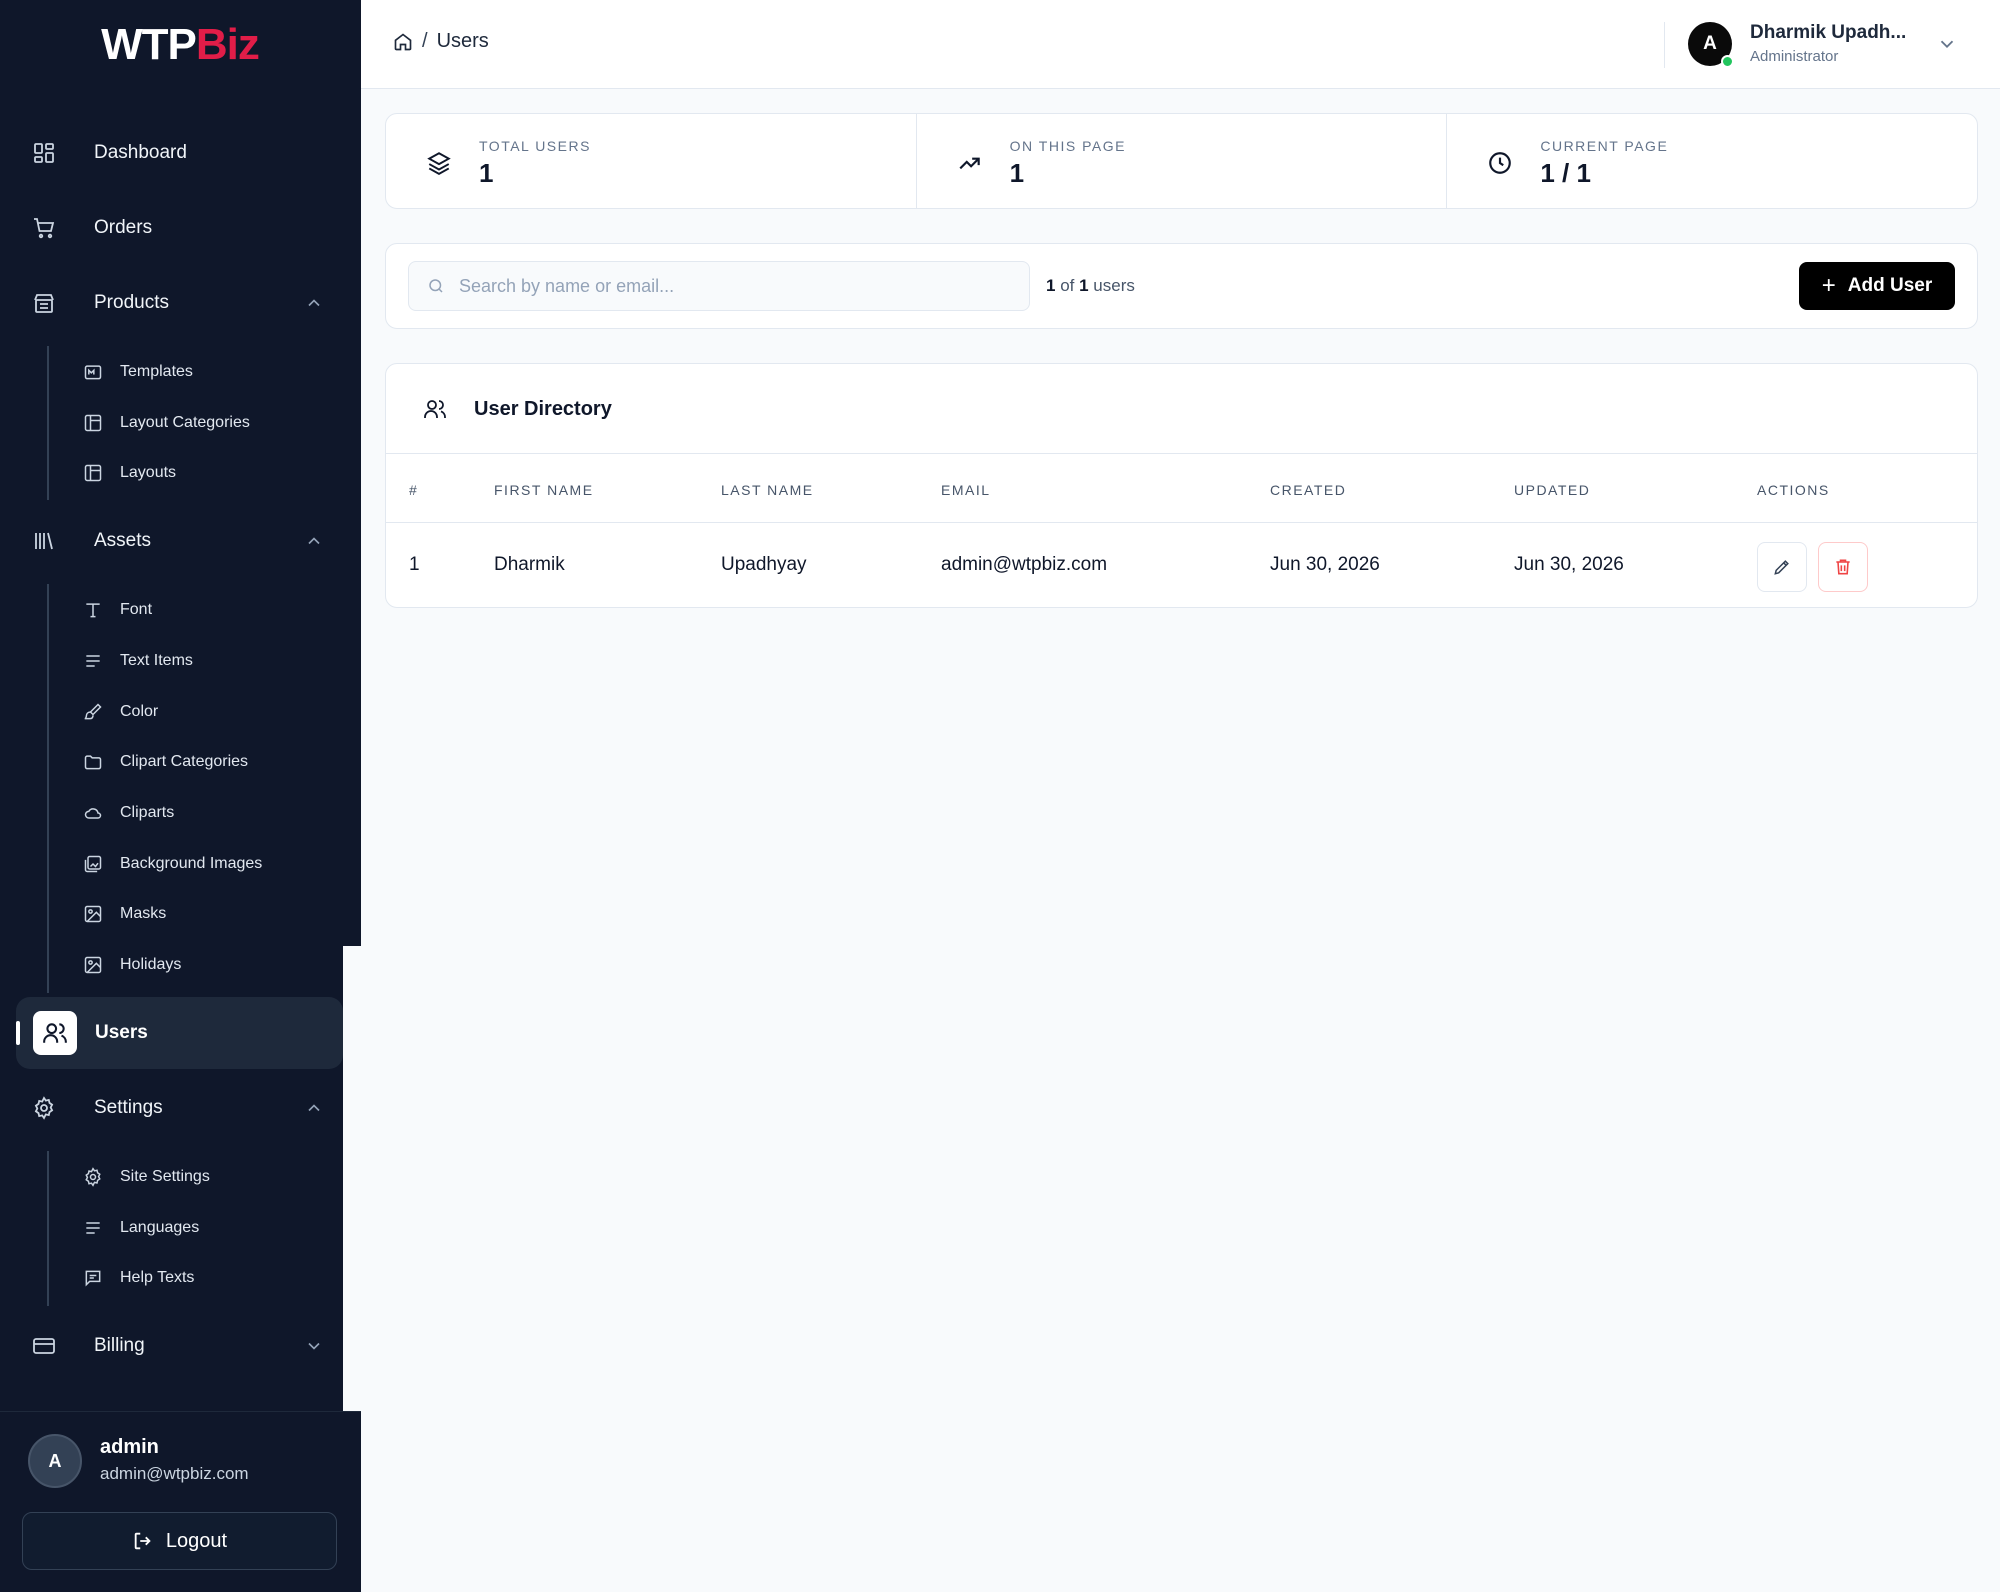 The image size is (2000, 1592). I want to click on sidebar-item-masks: Masks, so click(124, 914).